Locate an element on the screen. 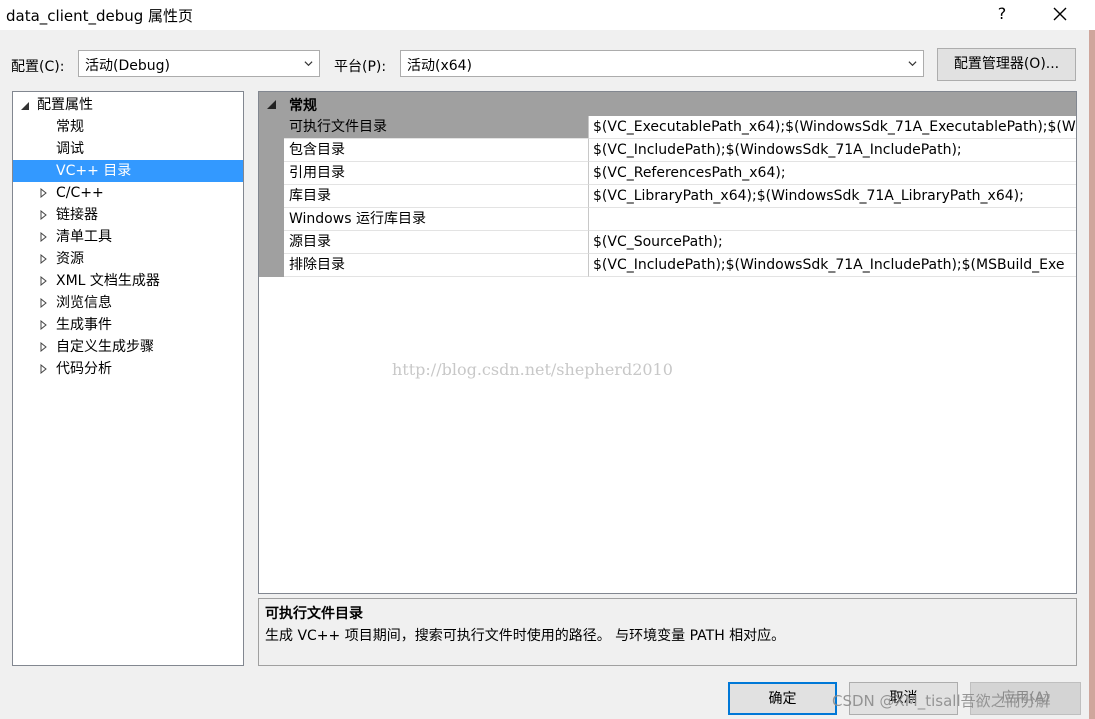 The width and height of the screenshot is (1095, 719). platform-label: 平台(P): is located at coordinates (360, 67).